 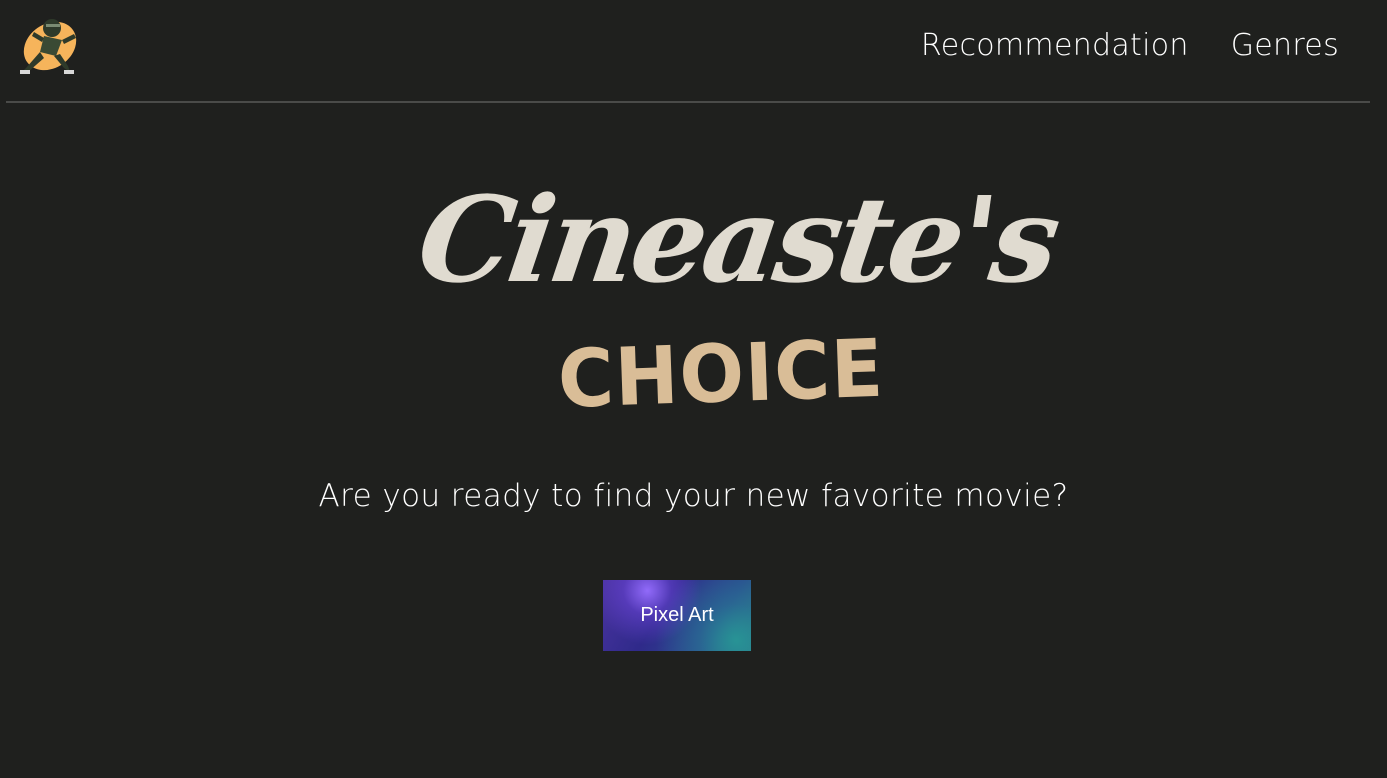 What do you see at coordinates (693, 50) in the screenshot?
I see `header: Recommendation Genres` at bounding box center [693, 50].